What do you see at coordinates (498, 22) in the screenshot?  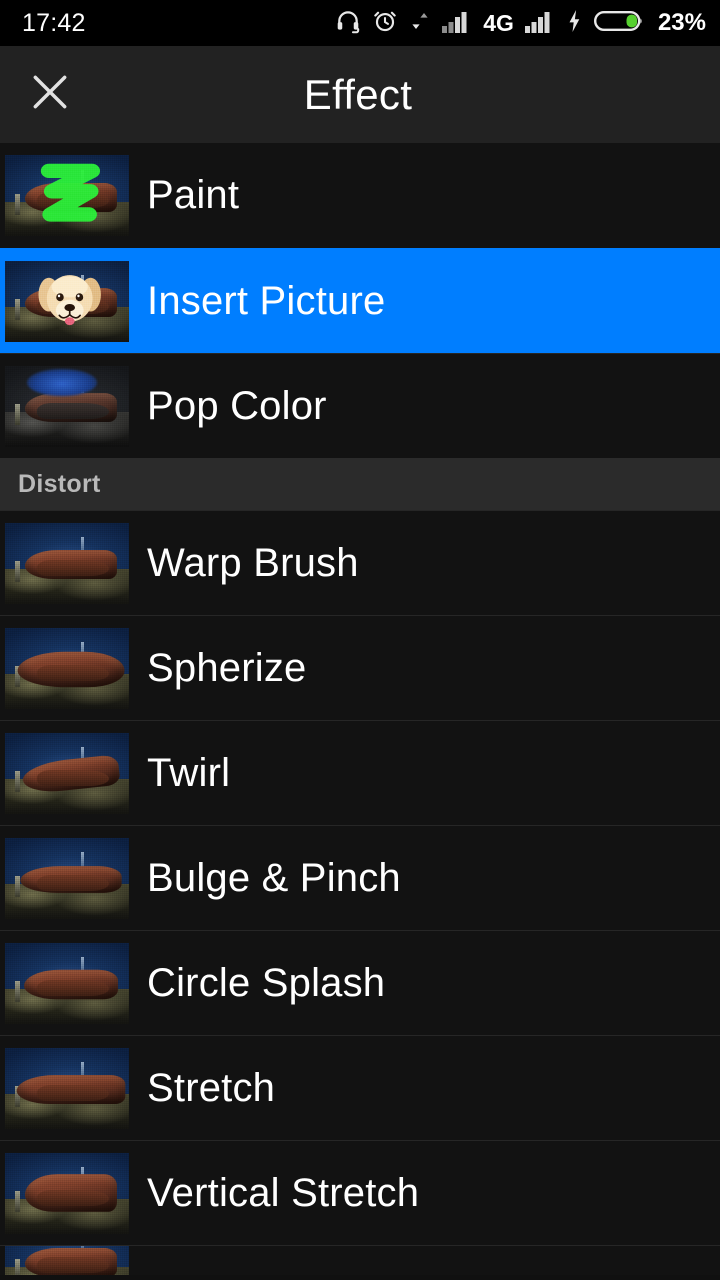 I see `network-type-label: 4G` at bounding box center [498, 22].